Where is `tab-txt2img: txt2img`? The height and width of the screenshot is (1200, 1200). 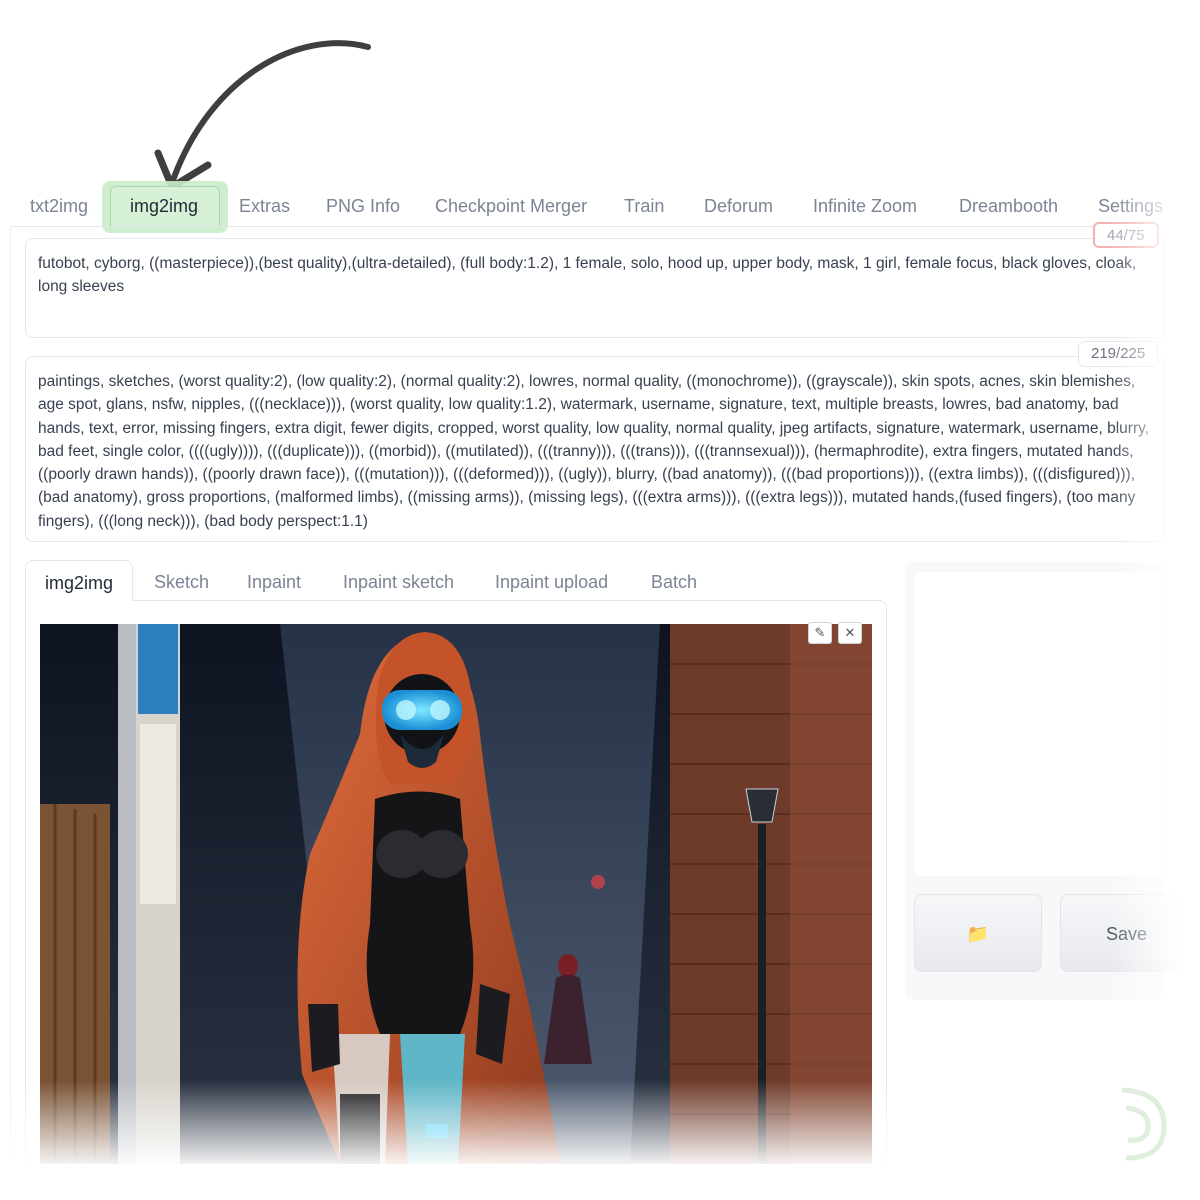
tab-txt2img: txt2img is located at coordinates (59, 204).